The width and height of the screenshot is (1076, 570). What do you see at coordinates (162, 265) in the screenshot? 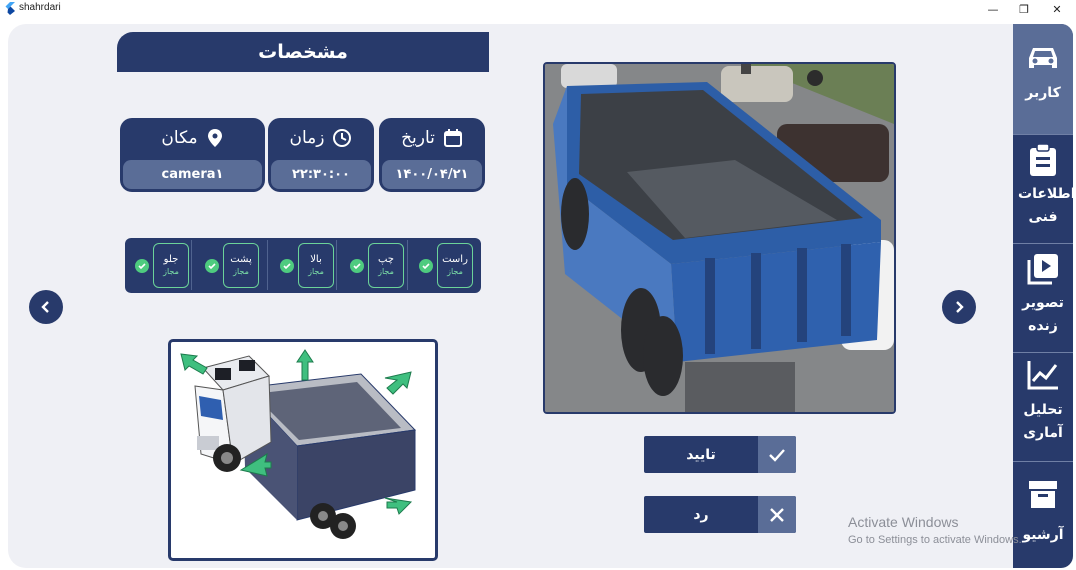
I see `side-check-front: جلو مجاز` at bounding box center [162, 265].